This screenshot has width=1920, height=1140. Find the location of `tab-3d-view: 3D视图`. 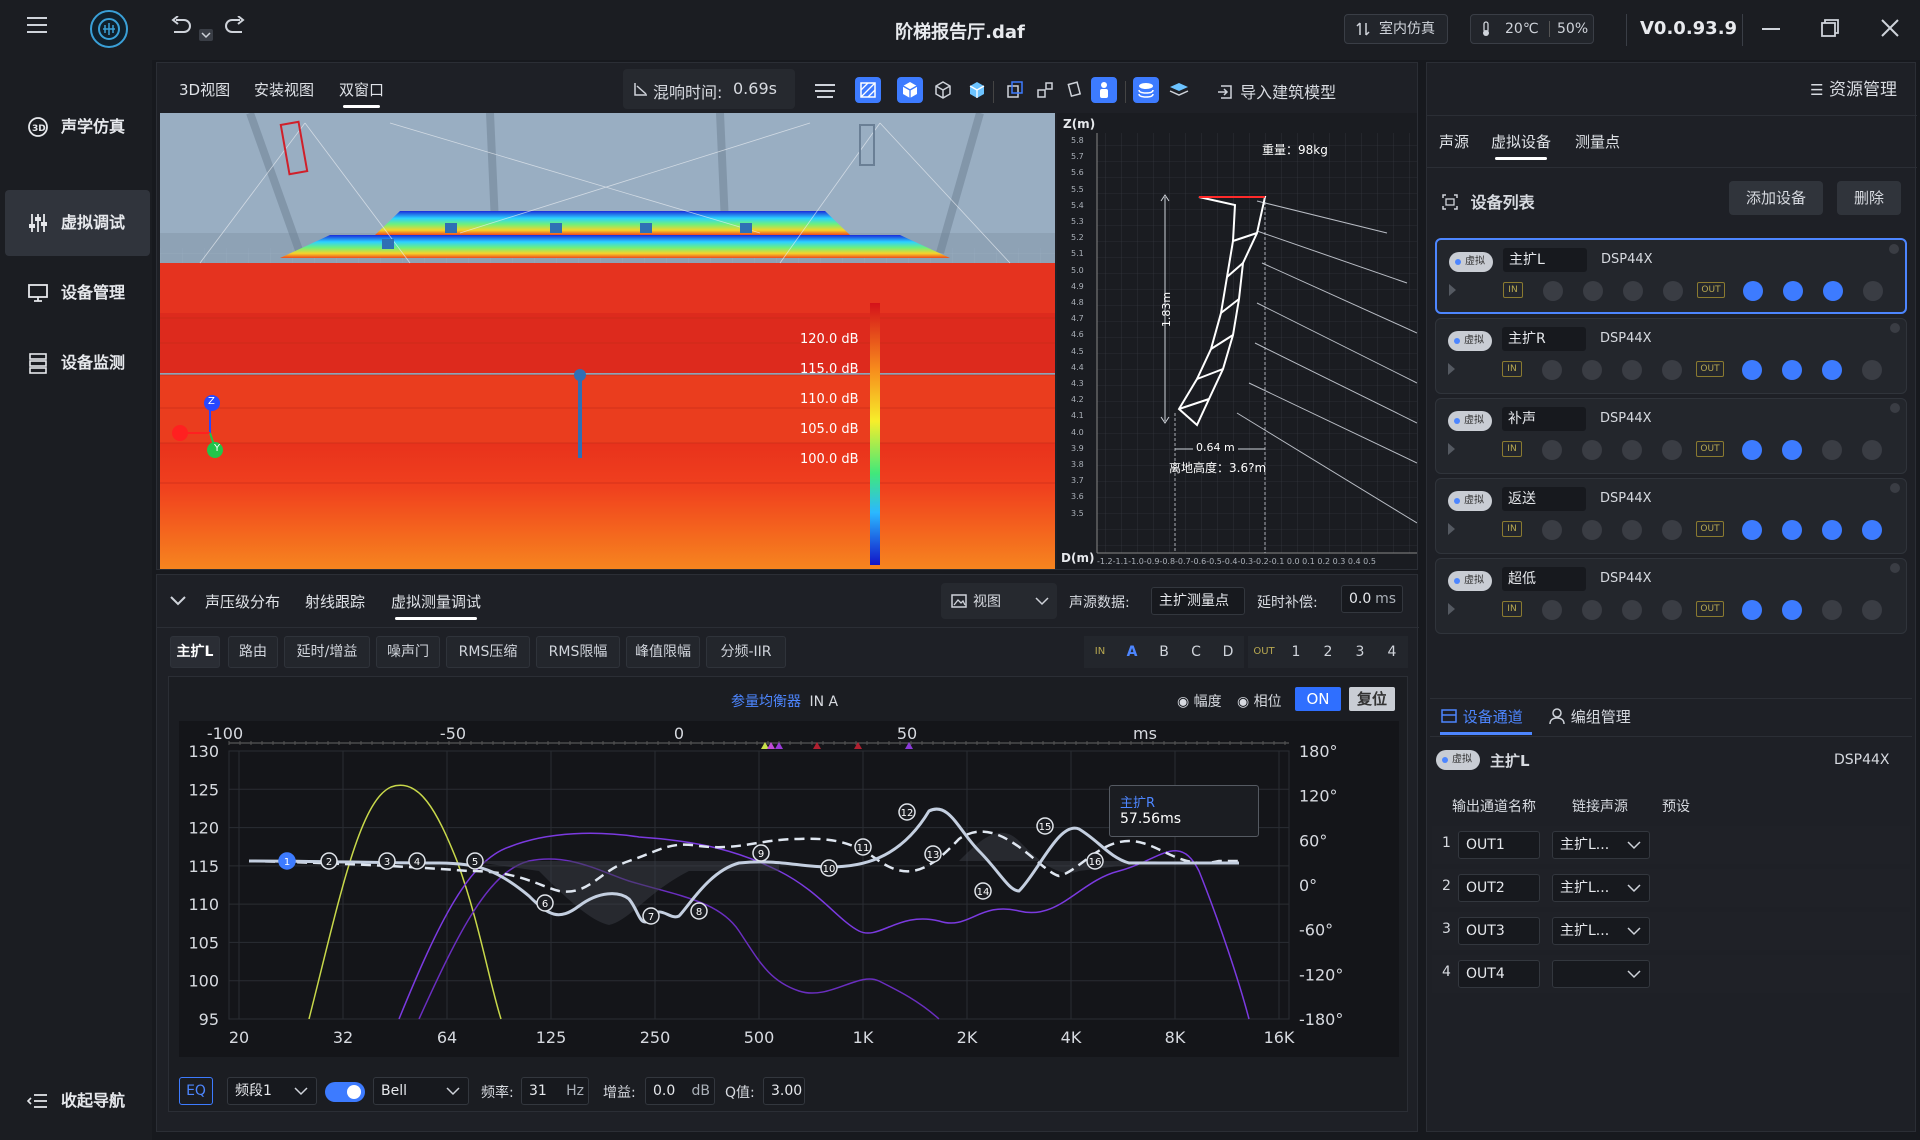

tab-3d-view: 3D视图 is located at coordinates (204, 89).